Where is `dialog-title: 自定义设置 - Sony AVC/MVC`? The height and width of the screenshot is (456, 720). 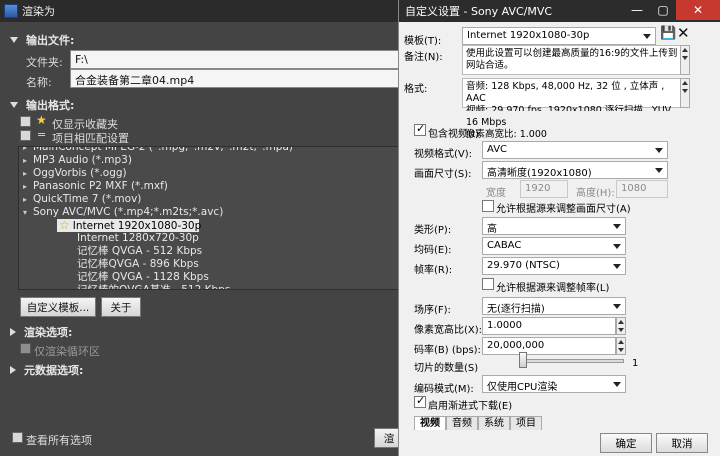 dialog-title: 自定义设置 - Sony AVC/MVC is located at coordinates (479, 11).